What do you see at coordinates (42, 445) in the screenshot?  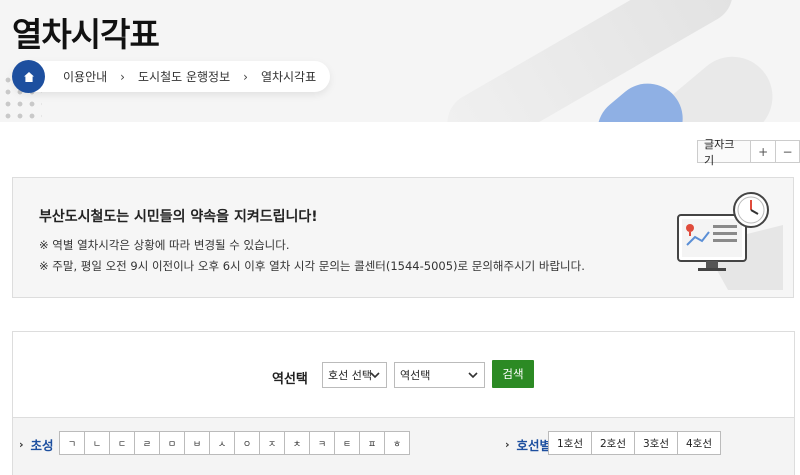 I see `initials-label: 초성` at bounding box center [42, 445].